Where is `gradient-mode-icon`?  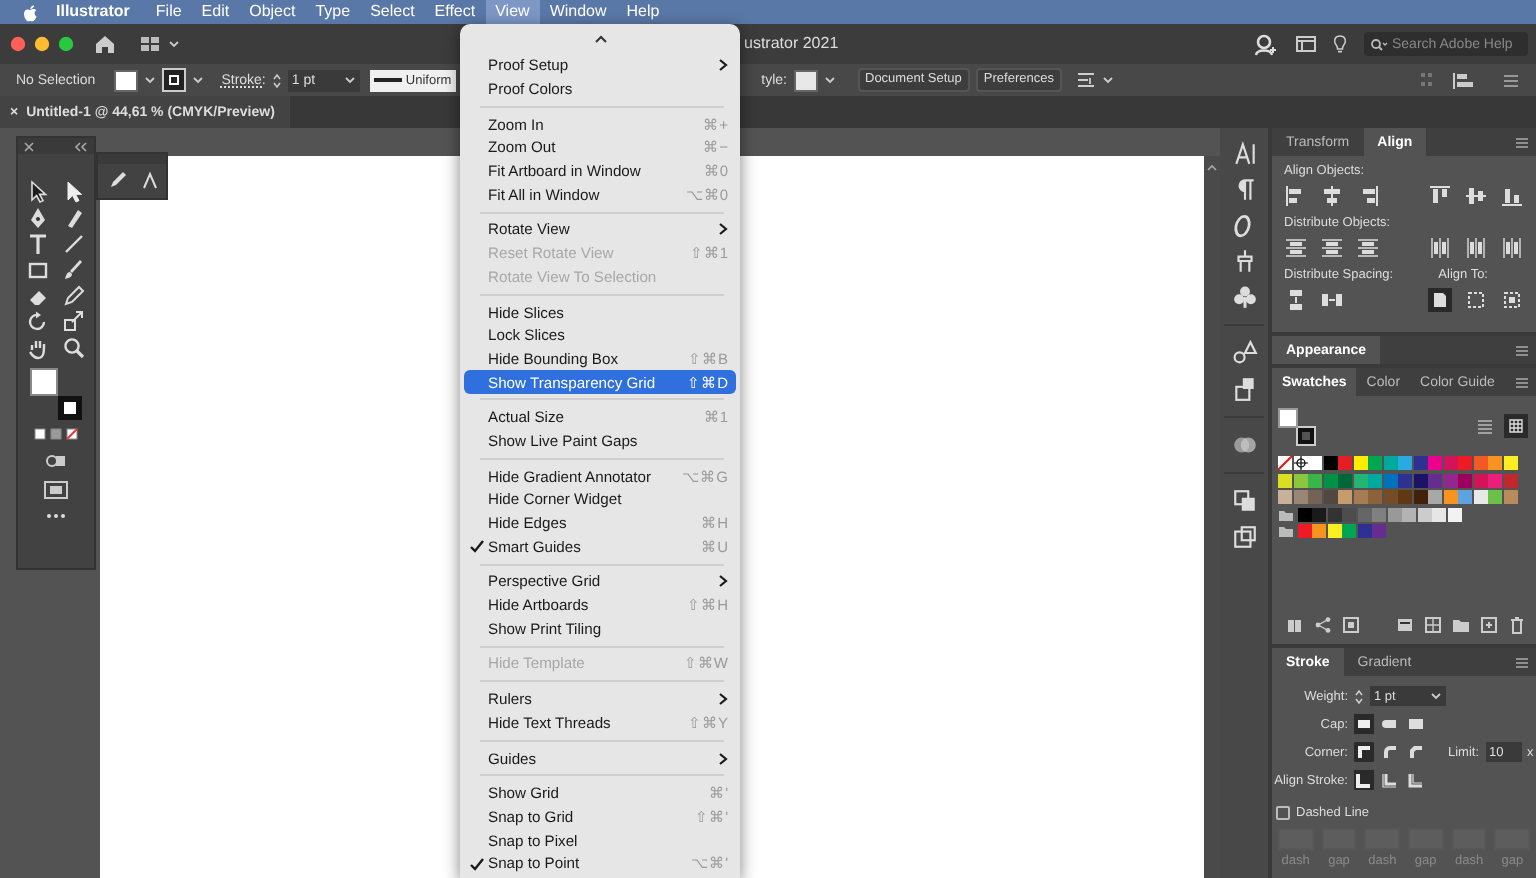
gradient-mode-icon is located at coordinates (56, 434).